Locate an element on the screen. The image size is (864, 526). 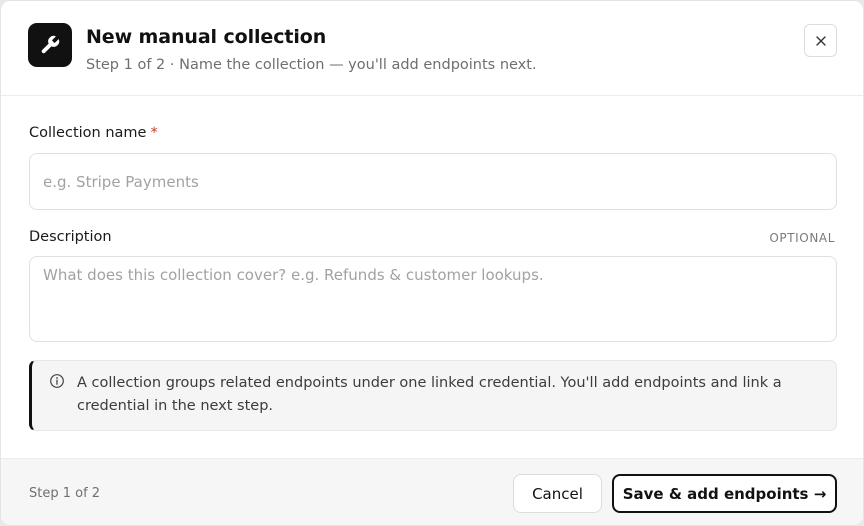
optional-tag: OPTIONAL is located at coordinates (802, 238).